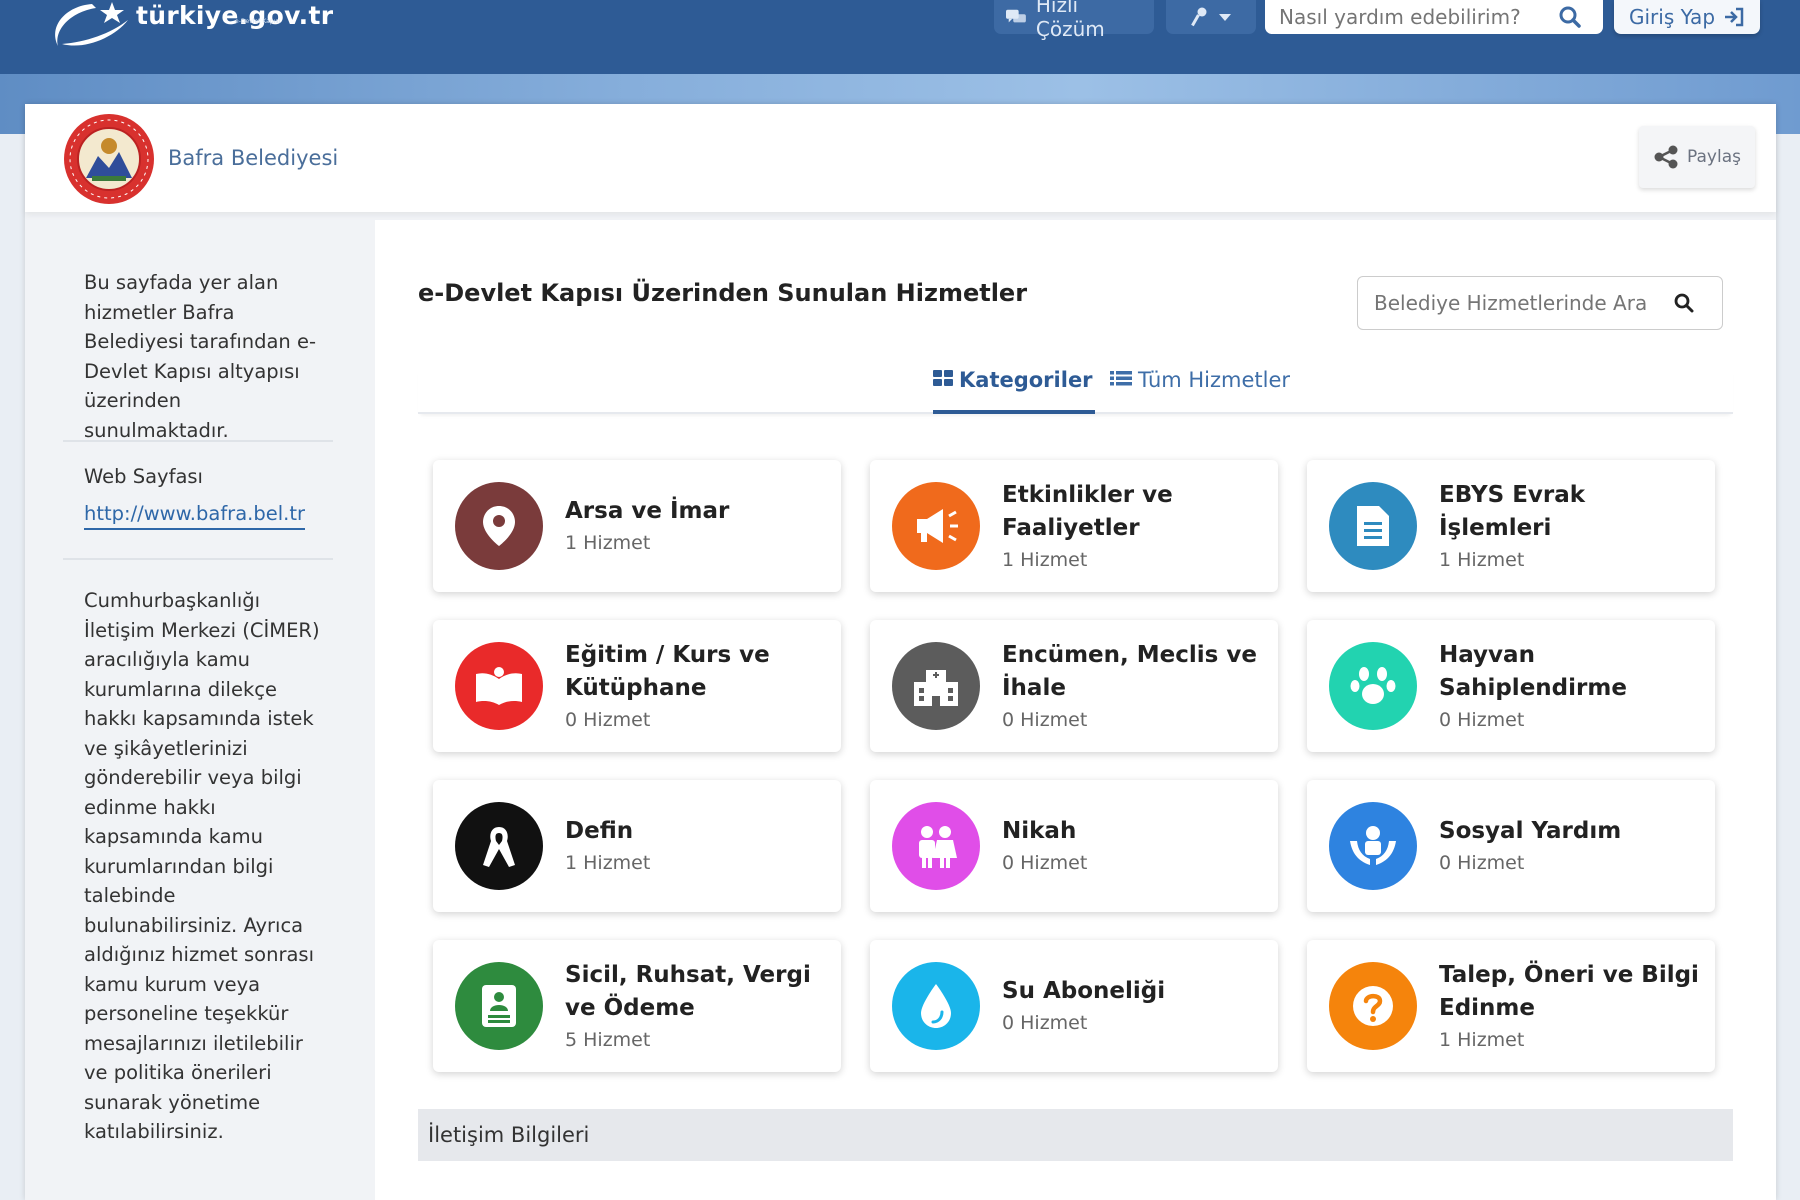 The width and height of the screenshot is (1800, 1200). I want to click on category-title: Encümen, Meclis ve İhale, so click(1129, 671).